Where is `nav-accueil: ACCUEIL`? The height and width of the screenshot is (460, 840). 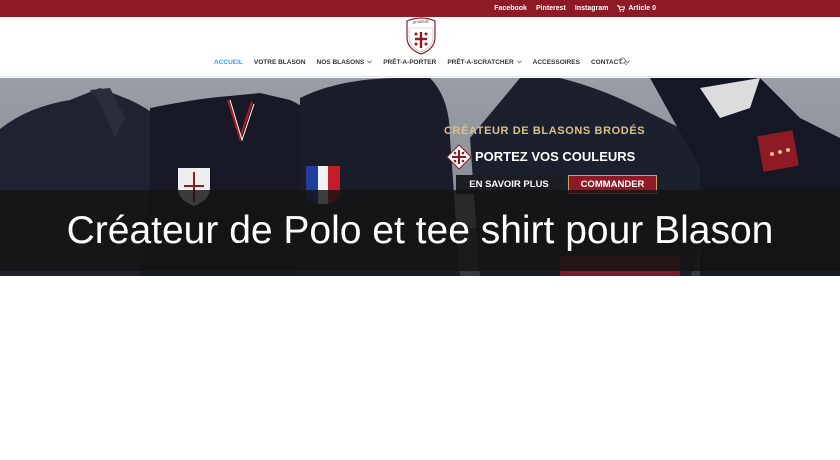 nav-accueil: ACCUEIL is located at coordinates (228, 62).